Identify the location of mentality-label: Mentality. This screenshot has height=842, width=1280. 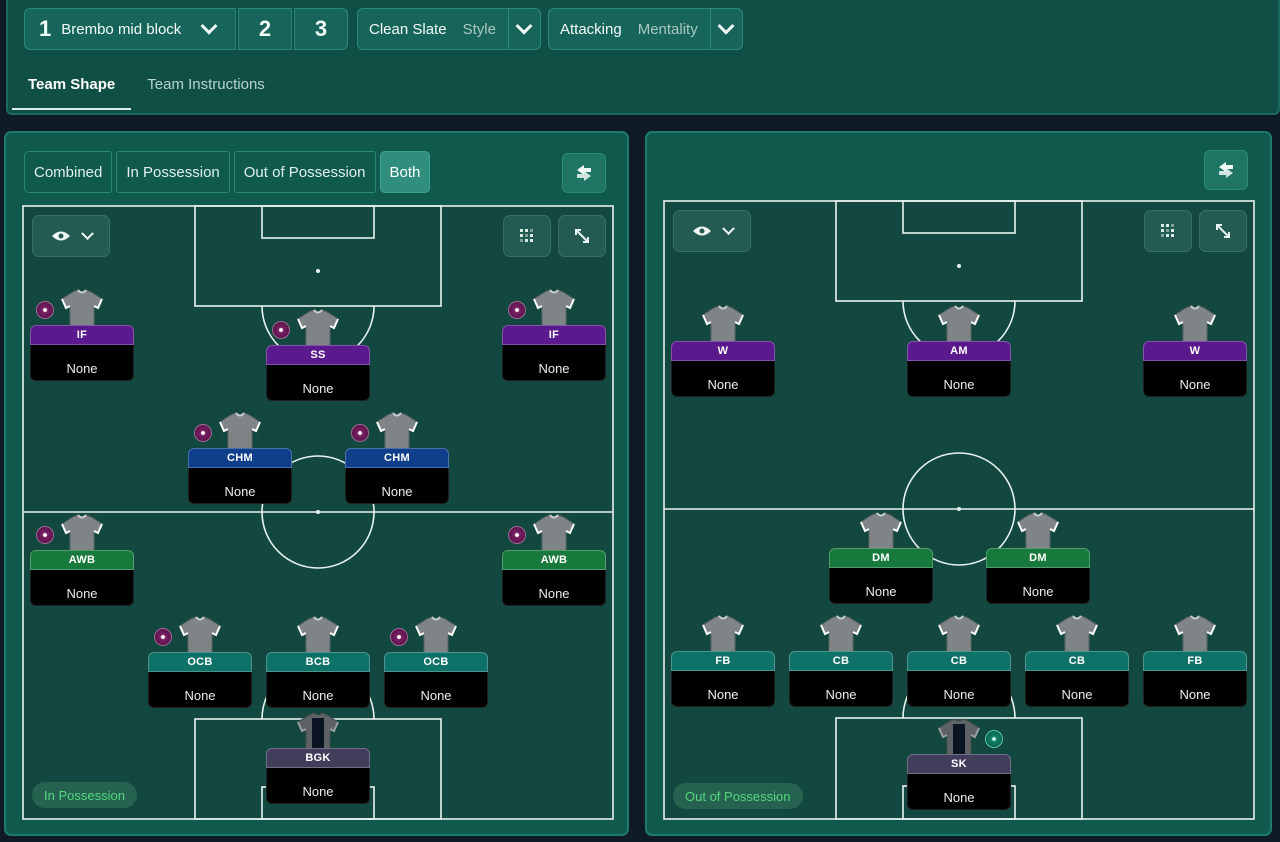
(667, 29).